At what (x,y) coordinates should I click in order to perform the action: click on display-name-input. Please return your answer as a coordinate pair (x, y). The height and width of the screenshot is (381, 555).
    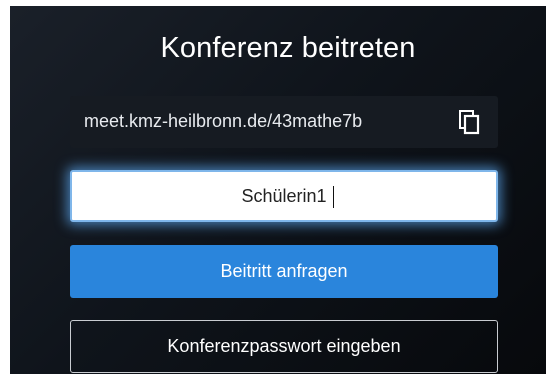
    Looking at the image, I should click on (284, 196).